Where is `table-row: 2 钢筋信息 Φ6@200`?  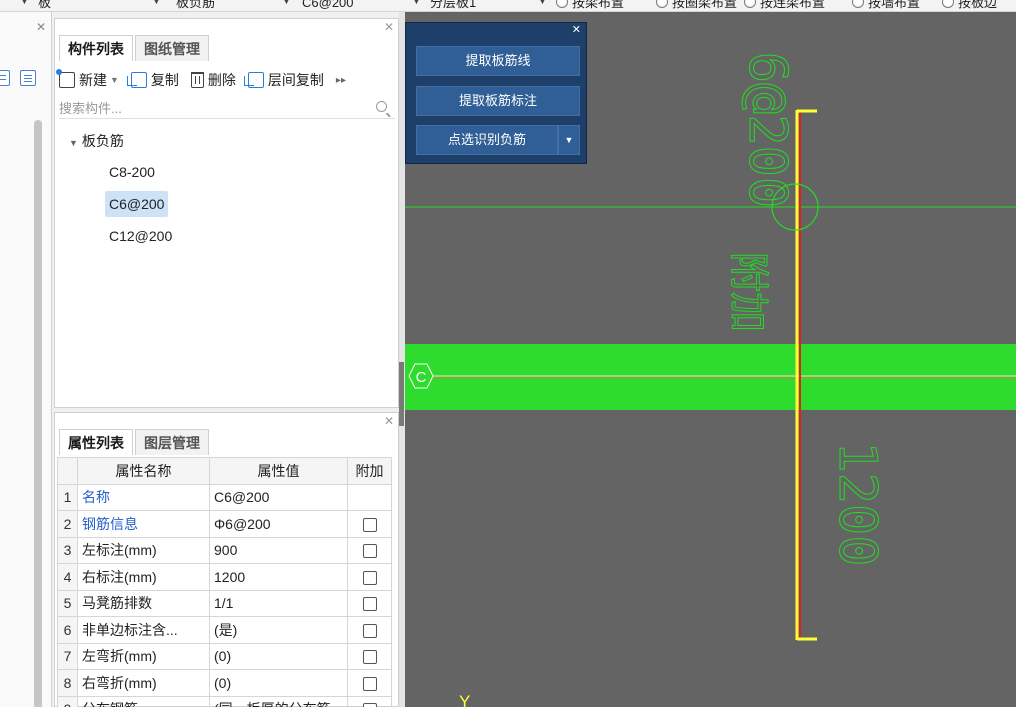
table-row: 2 钢筋信息 Φ6@200 is located at coordinates (224, 524).